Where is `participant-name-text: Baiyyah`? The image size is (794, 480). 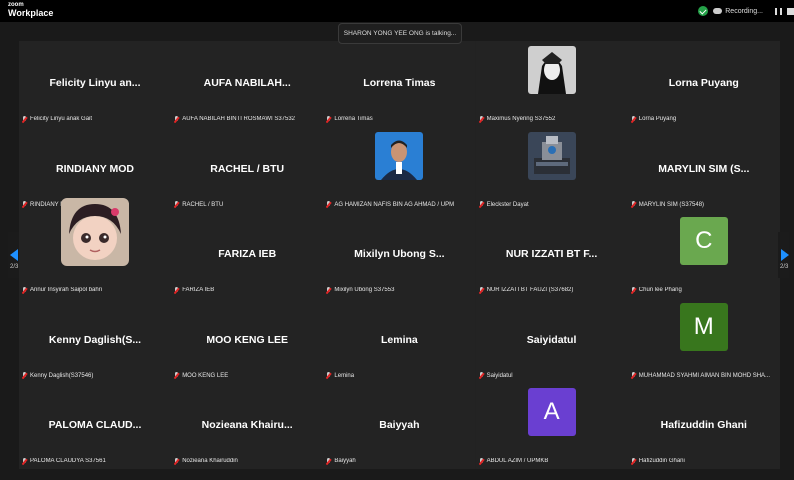 participant-name-text: Baiyyah is located at coordinates (345, 461).